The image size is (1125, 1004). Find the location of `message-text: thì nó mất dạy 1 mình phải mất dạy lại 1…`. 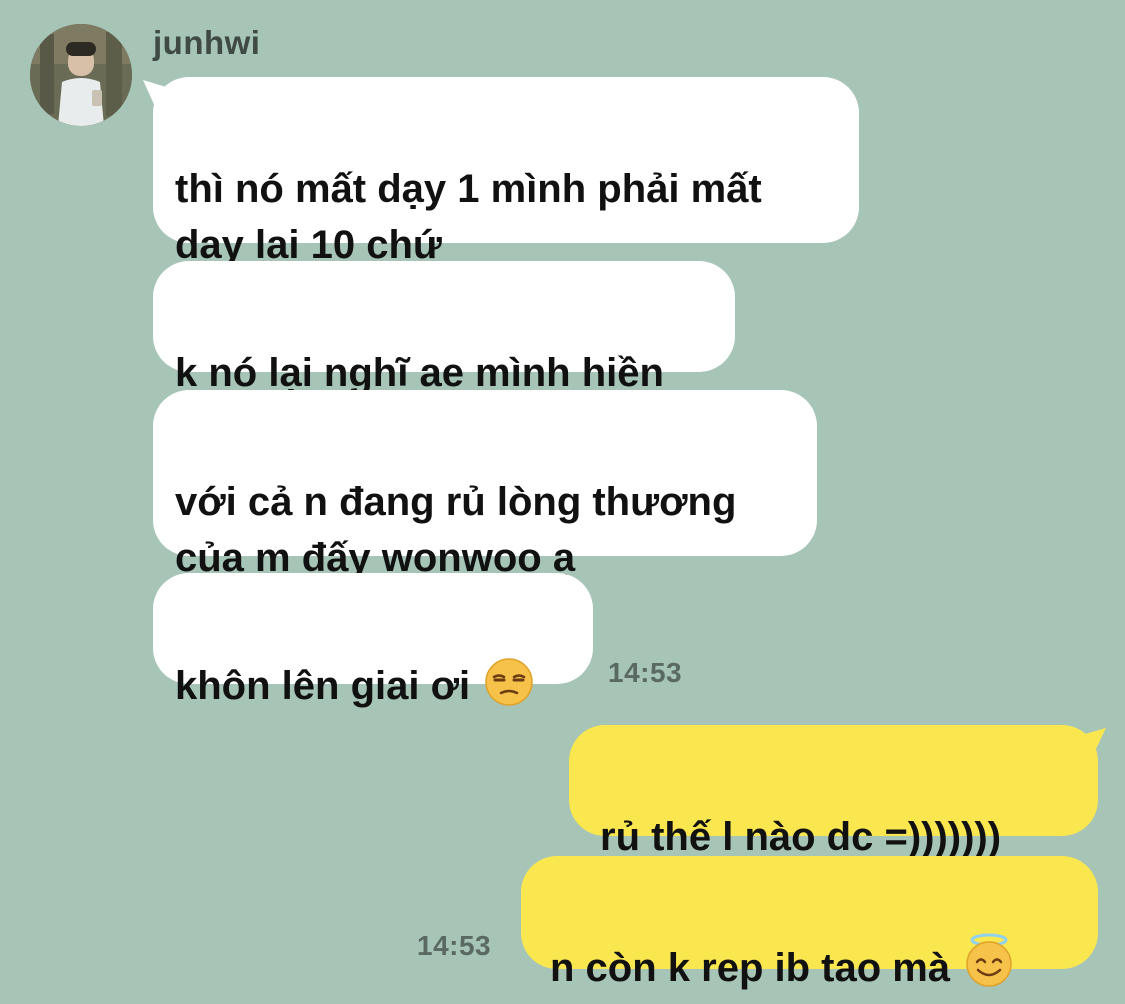

message-text: thì nó mất dạy 1 mình phải mất dạy lại 1… is located at coordinates (468, 217).